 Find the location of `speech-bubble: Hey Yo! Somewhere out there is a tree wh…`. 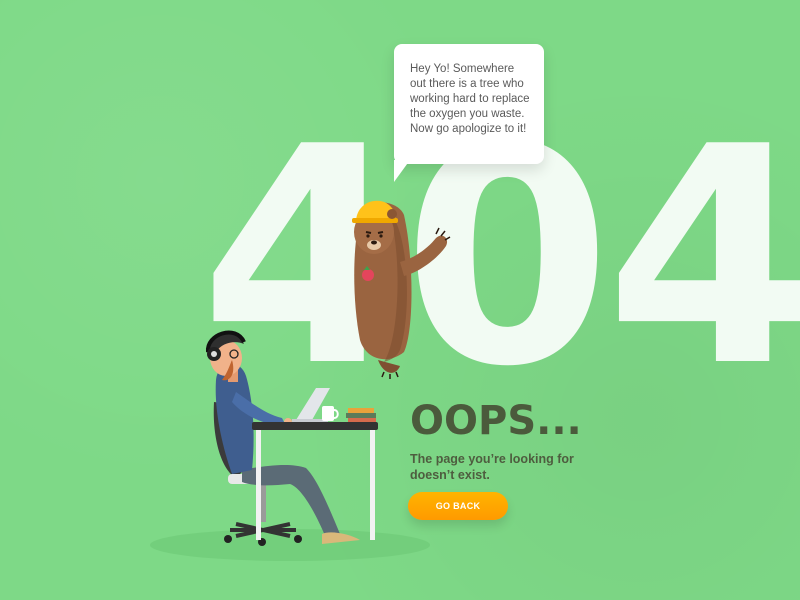

speech-bubble: Hey Yo! Somewhere out there is a tree wh… is located at coordinates (469, 104).